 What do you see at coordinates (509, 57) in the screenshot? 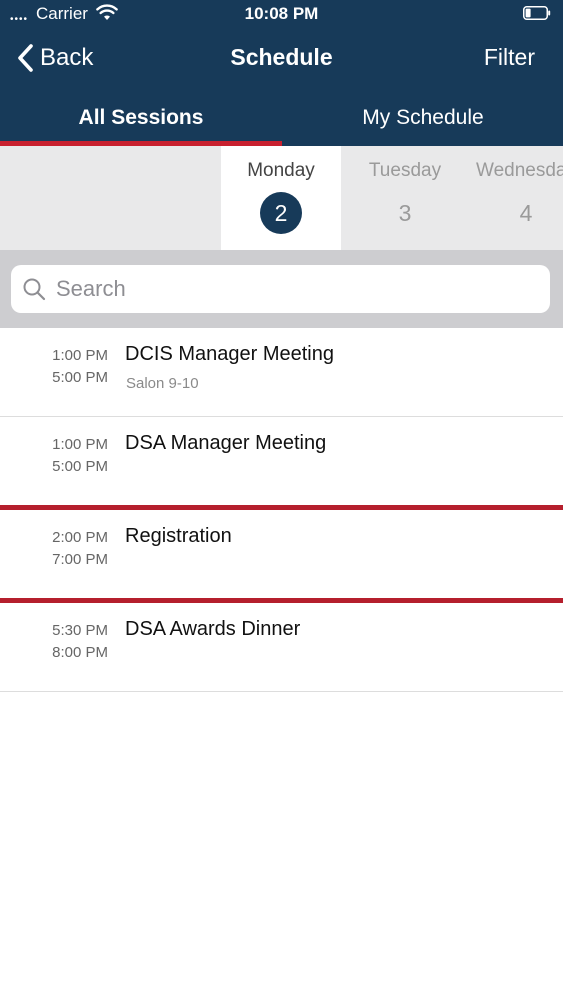
I see `filter-button: Filter` at bounding box center [509, 57].